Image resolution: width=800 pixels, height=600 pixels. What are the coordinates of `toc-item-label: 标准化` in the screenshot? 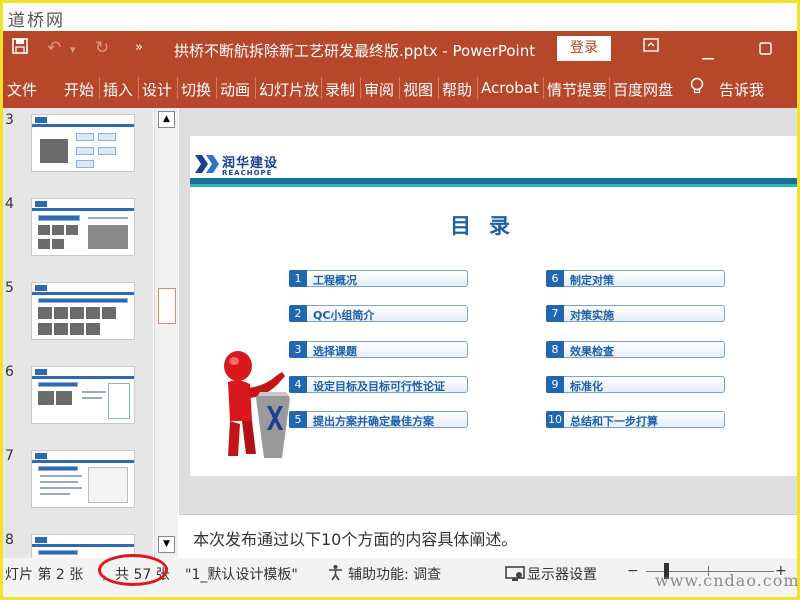 It's located at (586, 386).